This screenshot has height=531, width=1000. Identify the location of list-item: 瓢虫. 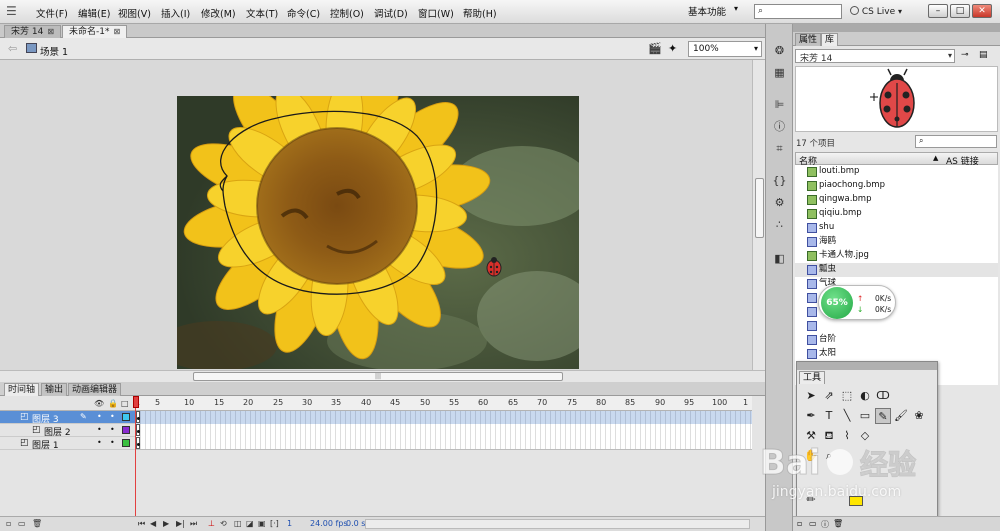
(896, 270).